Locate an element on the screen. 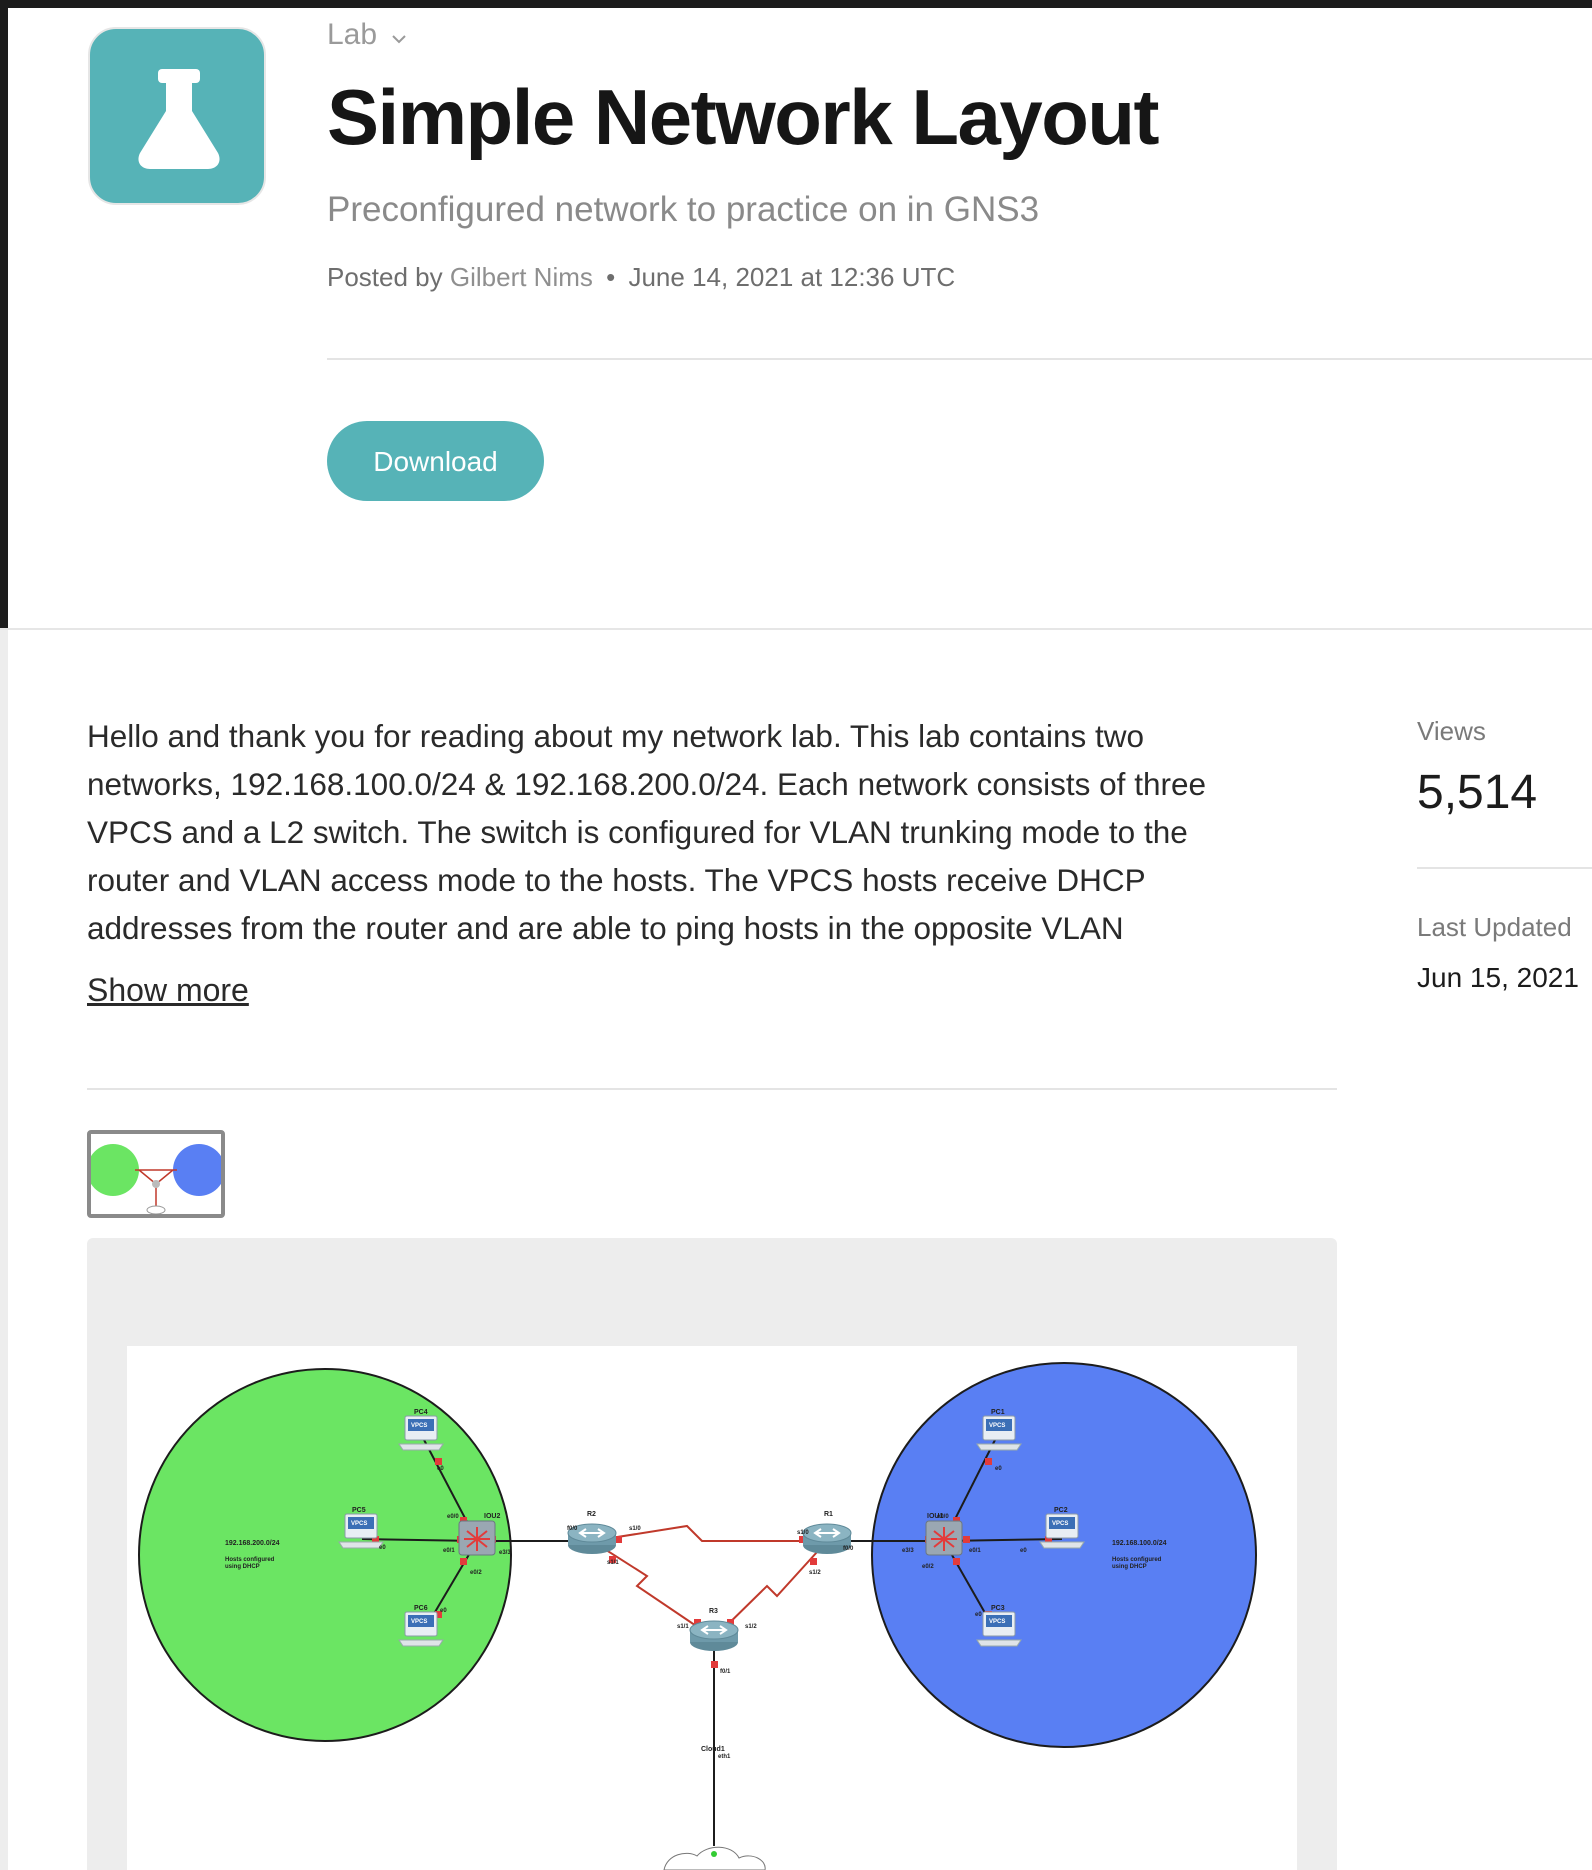  thumbnail-image is located at coordinates (156, 1174).